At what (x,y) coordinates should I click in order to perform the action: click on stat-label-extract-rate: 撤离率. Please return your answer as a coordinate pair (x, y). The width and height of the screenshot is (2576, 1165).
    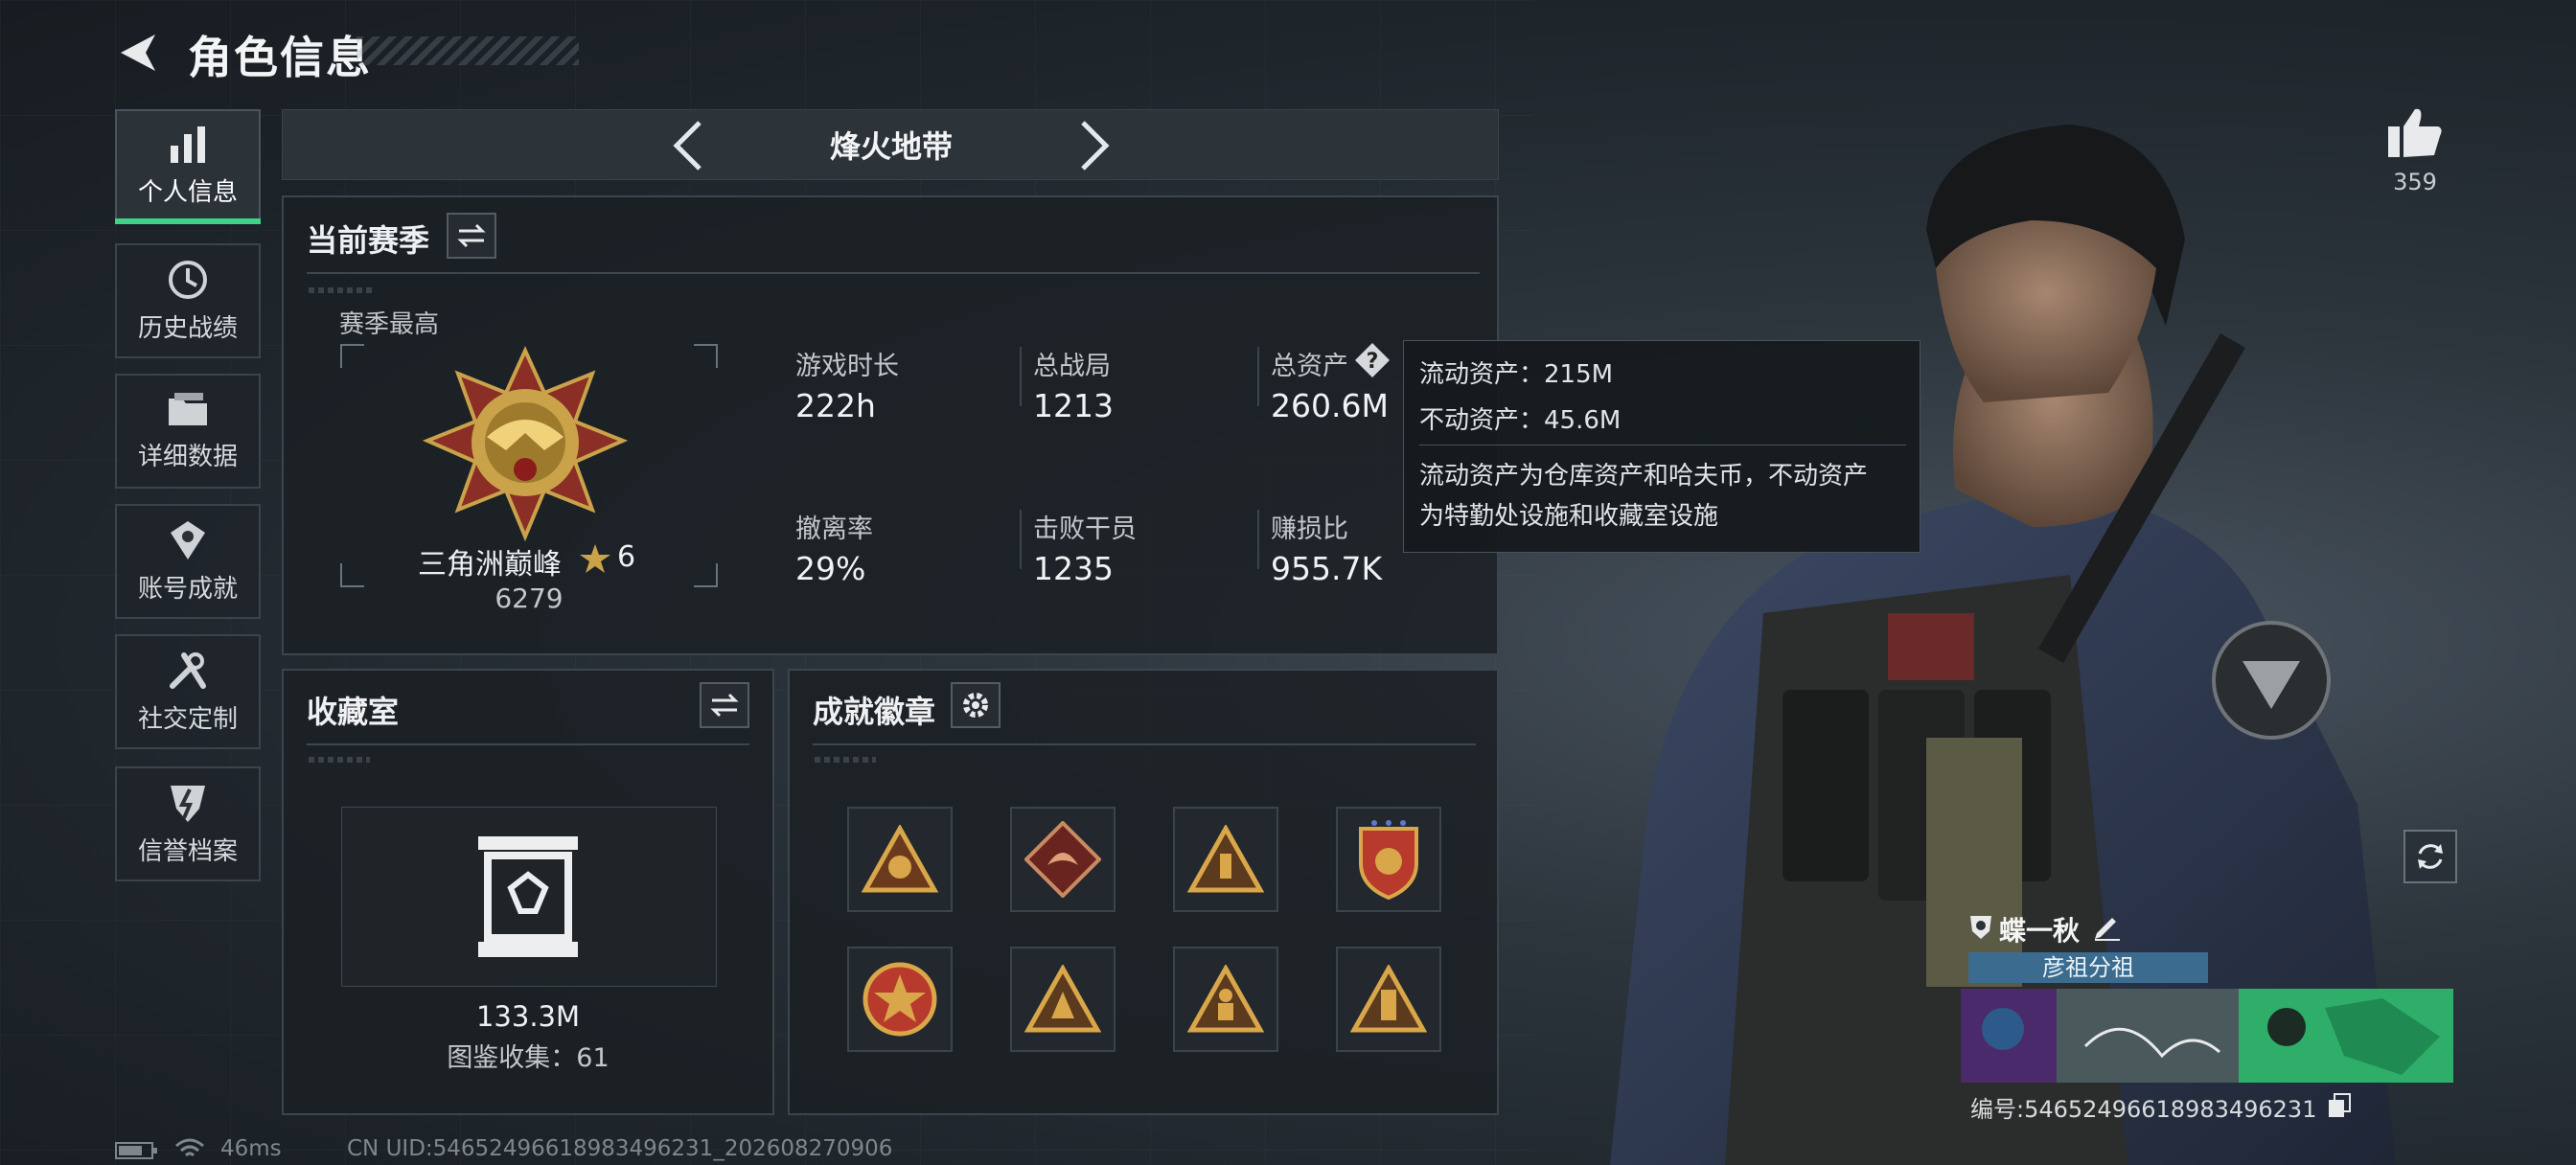
    Looking at the image, I should click on (834, 529).